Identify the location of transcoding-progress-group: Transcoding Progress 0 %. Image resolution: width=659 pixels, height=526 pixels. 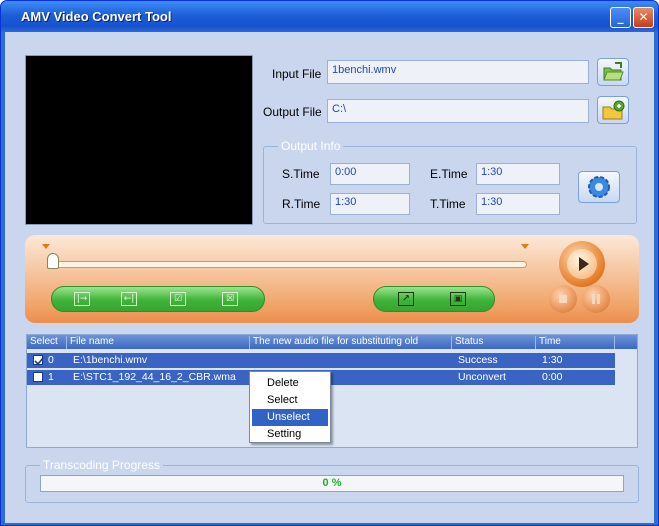
(332, 480).